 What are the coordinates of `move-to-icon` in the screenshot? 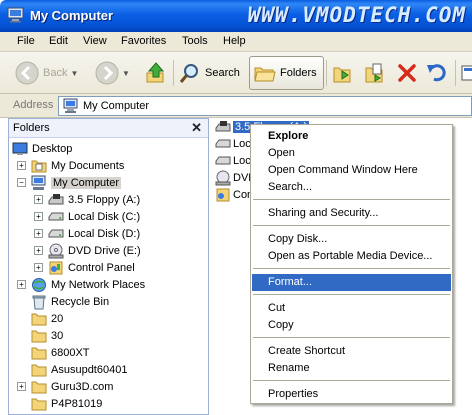 It's located at (342, 75).